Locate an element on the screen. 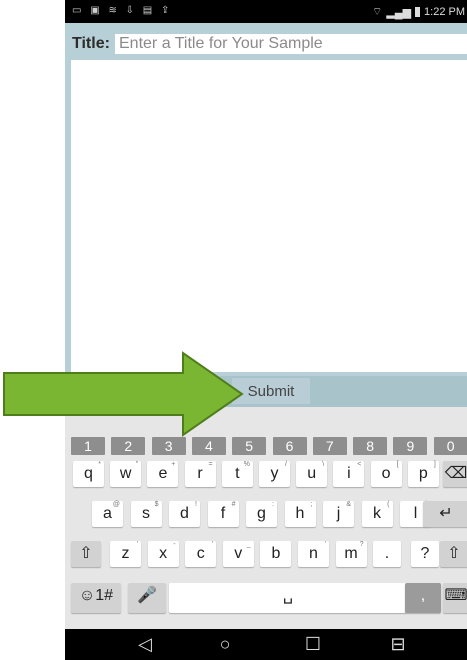 The height and width of the screenshot is (660, 467). shift-key-right: ⇧ is located at coordinates (453, 554).